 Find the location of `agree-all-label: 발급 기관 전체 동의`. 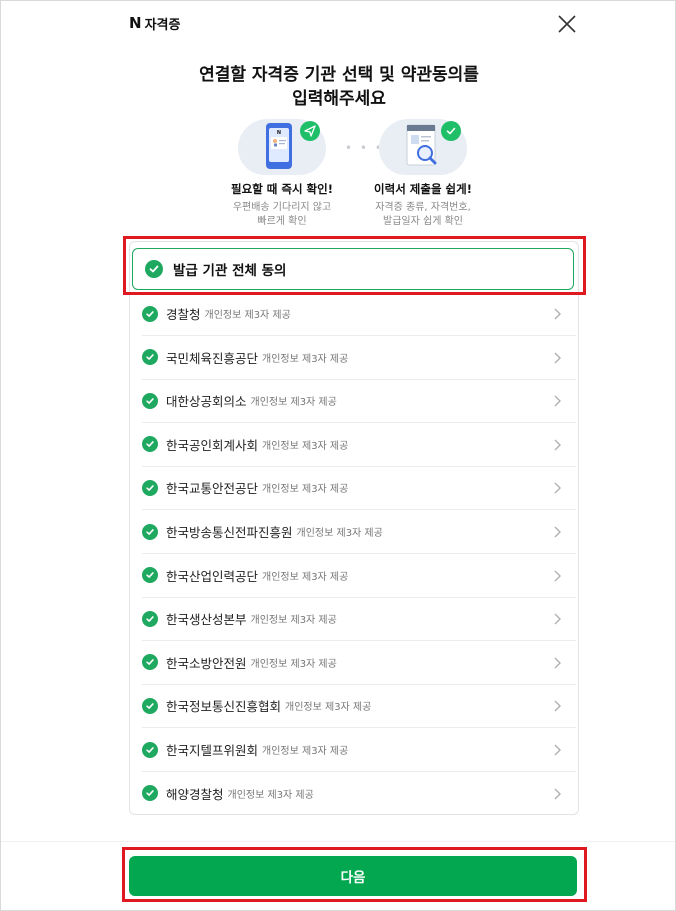

agree-all-label: 발급 기관 전체 동의 is located at coordinates (230, 271).